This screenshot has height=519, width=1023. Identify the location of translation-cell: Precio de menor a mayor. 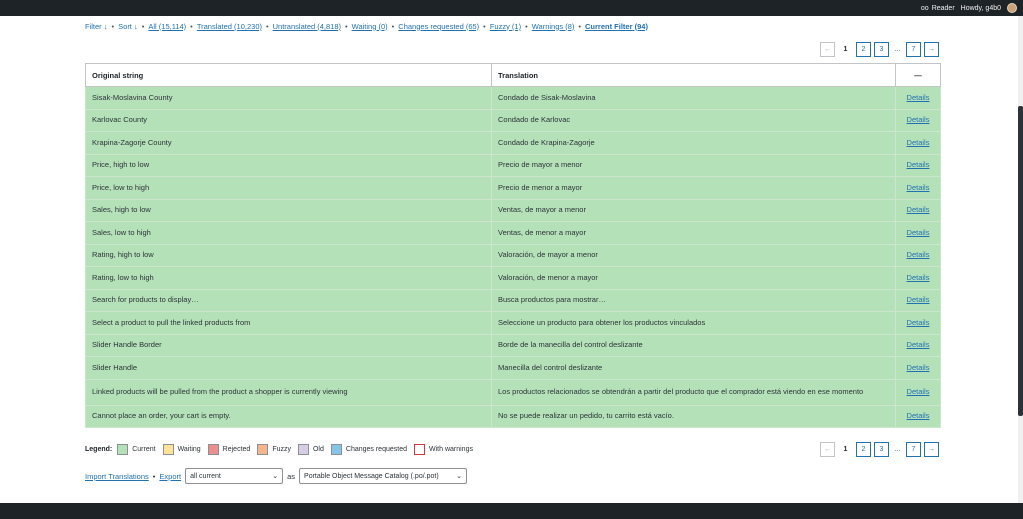
(693, 188).